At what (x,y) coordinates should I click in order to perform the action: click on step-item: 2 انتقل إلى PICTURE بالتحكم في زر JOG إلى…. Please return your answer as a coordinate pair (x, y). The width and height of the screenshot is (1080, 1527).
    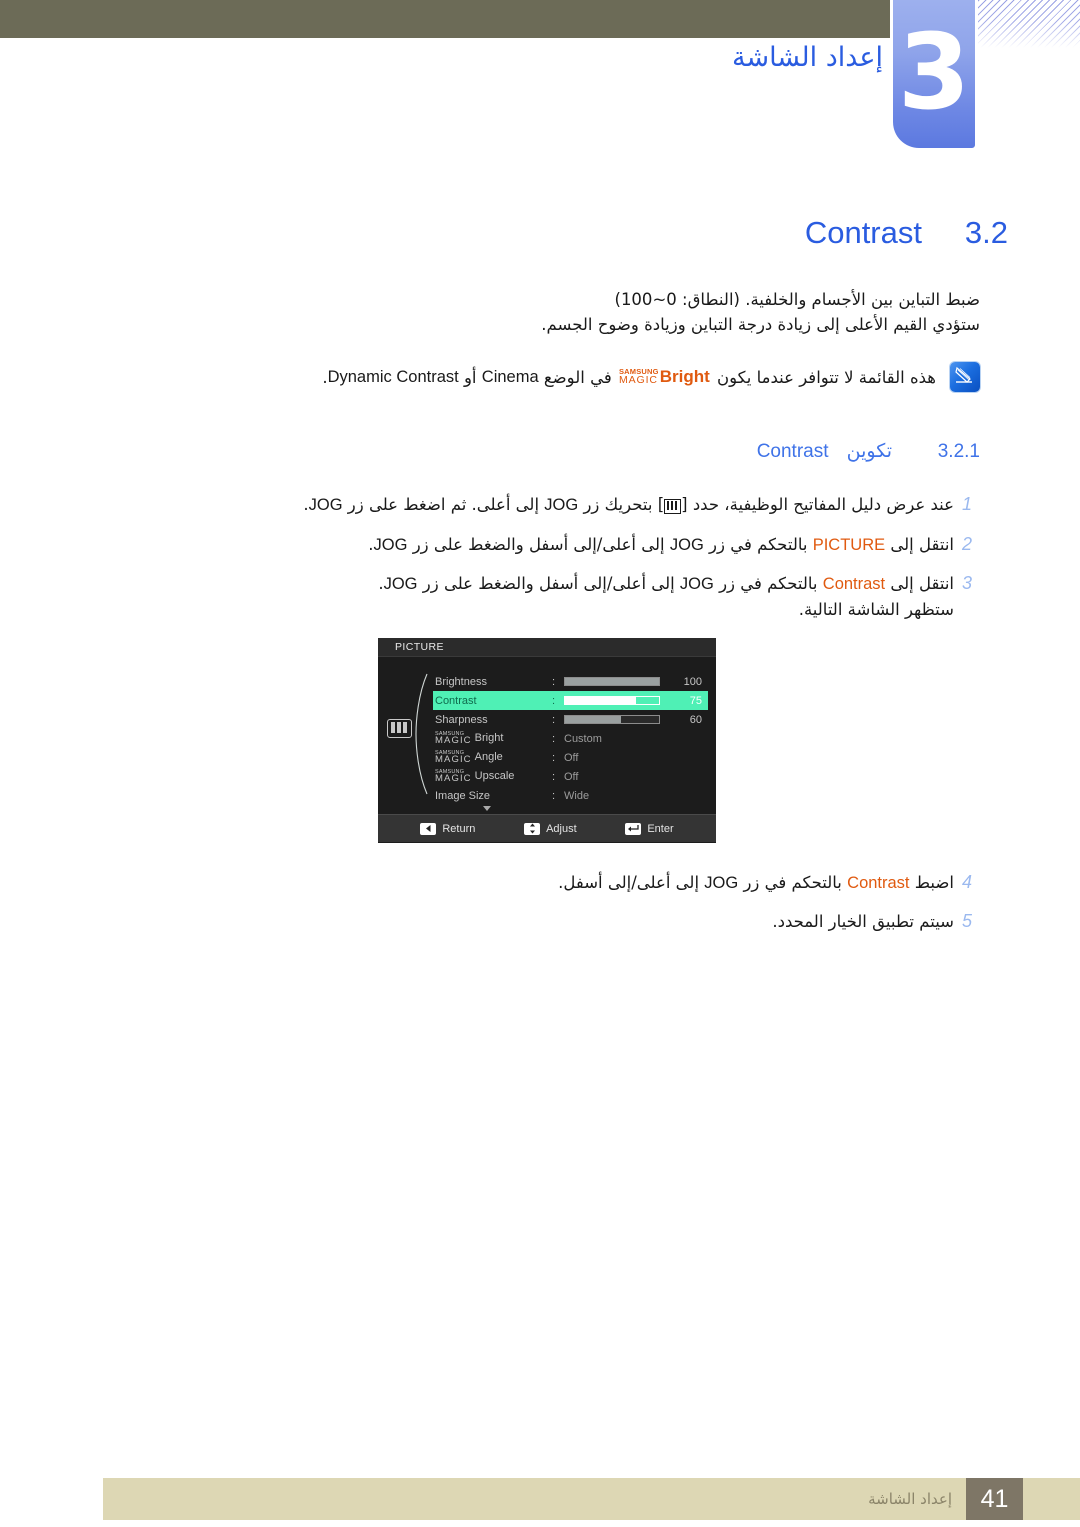
    Looking at the image, I should click on (560, 545).